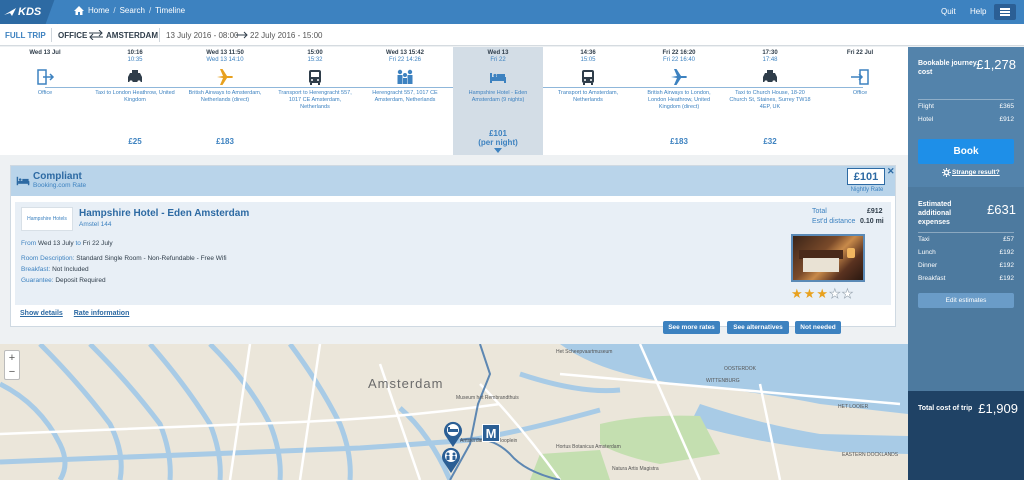  What do you see at coordinates (1006, 119) in the screenshot?
I see `hotel-value: £912` at bounding box center [1006, 119].